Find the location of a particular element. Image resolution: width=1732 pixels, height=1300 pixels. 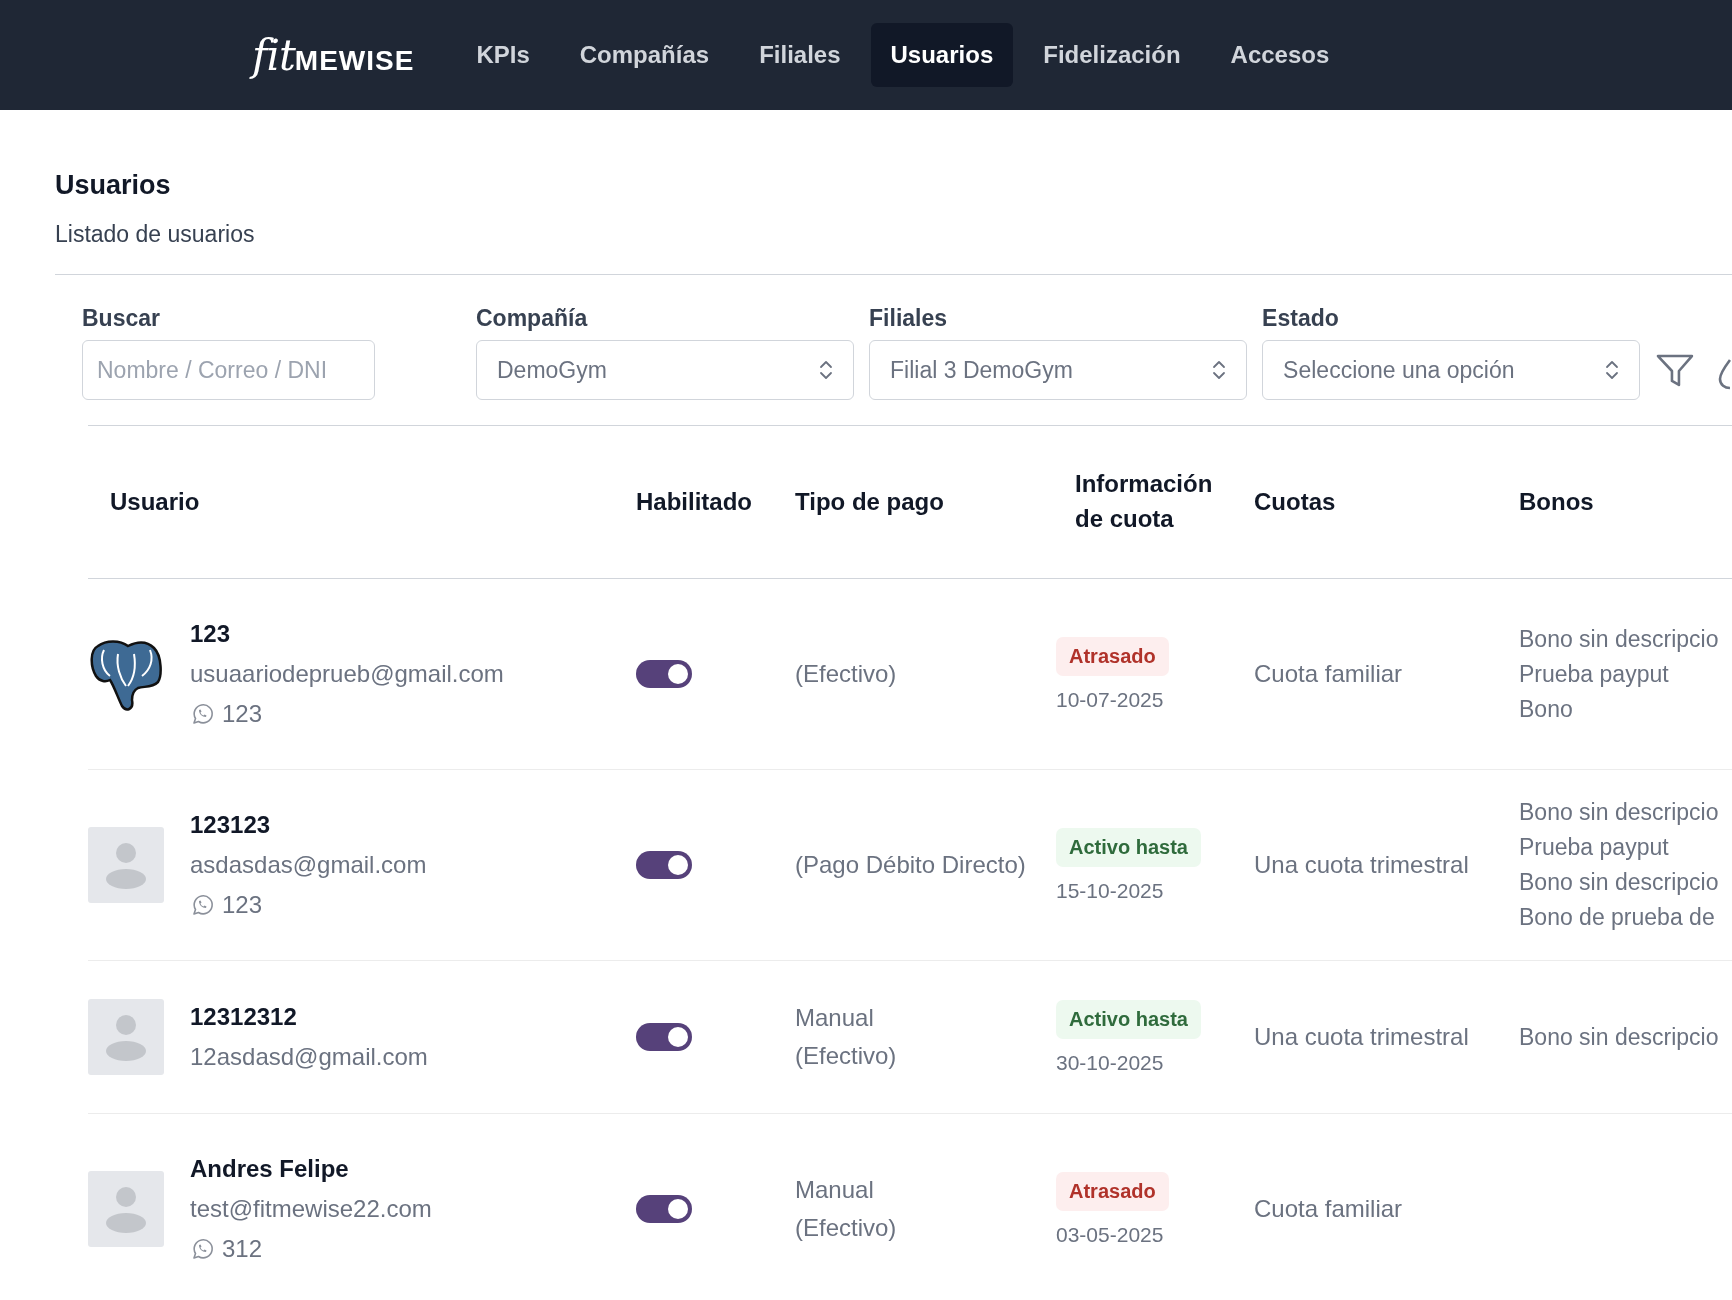

select-field: Filial 3 DemoGym is located at coordinates (1058, 370).